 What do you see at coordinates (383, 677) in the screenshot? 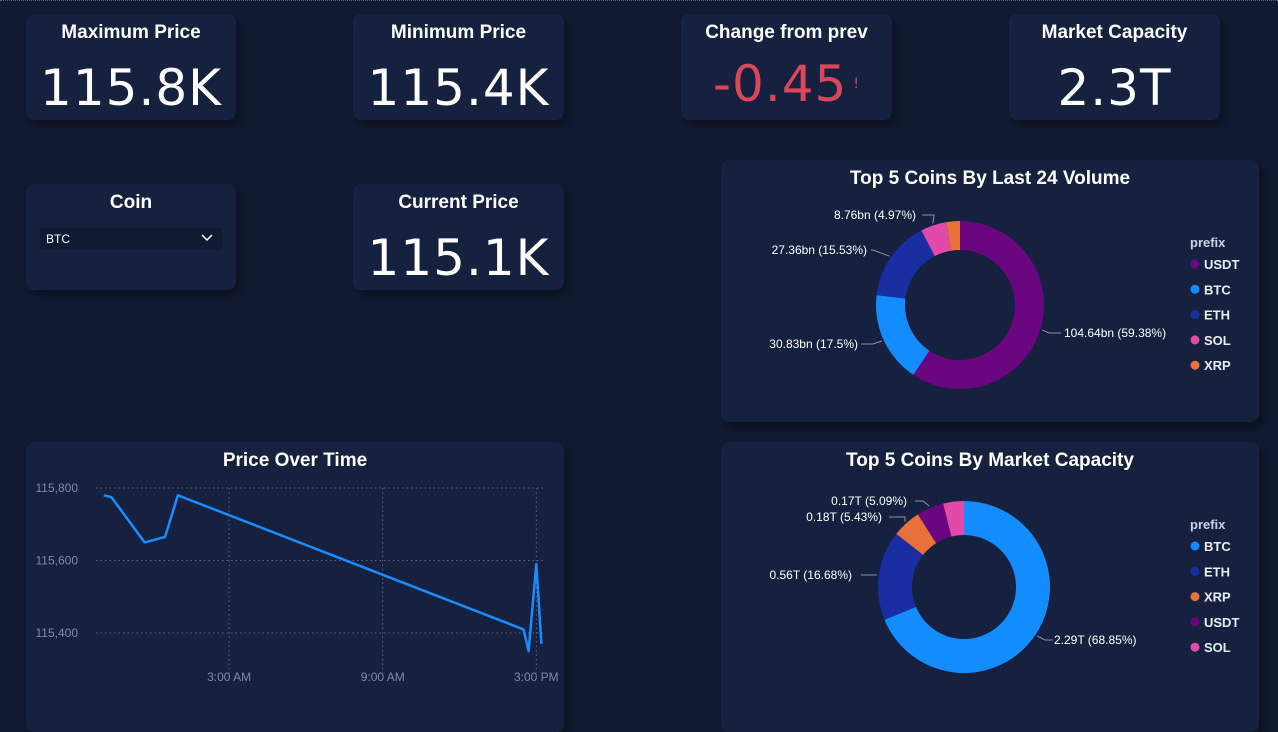
I see `x-tick-label: 9:00 AM` at bounding box center [383, 677].